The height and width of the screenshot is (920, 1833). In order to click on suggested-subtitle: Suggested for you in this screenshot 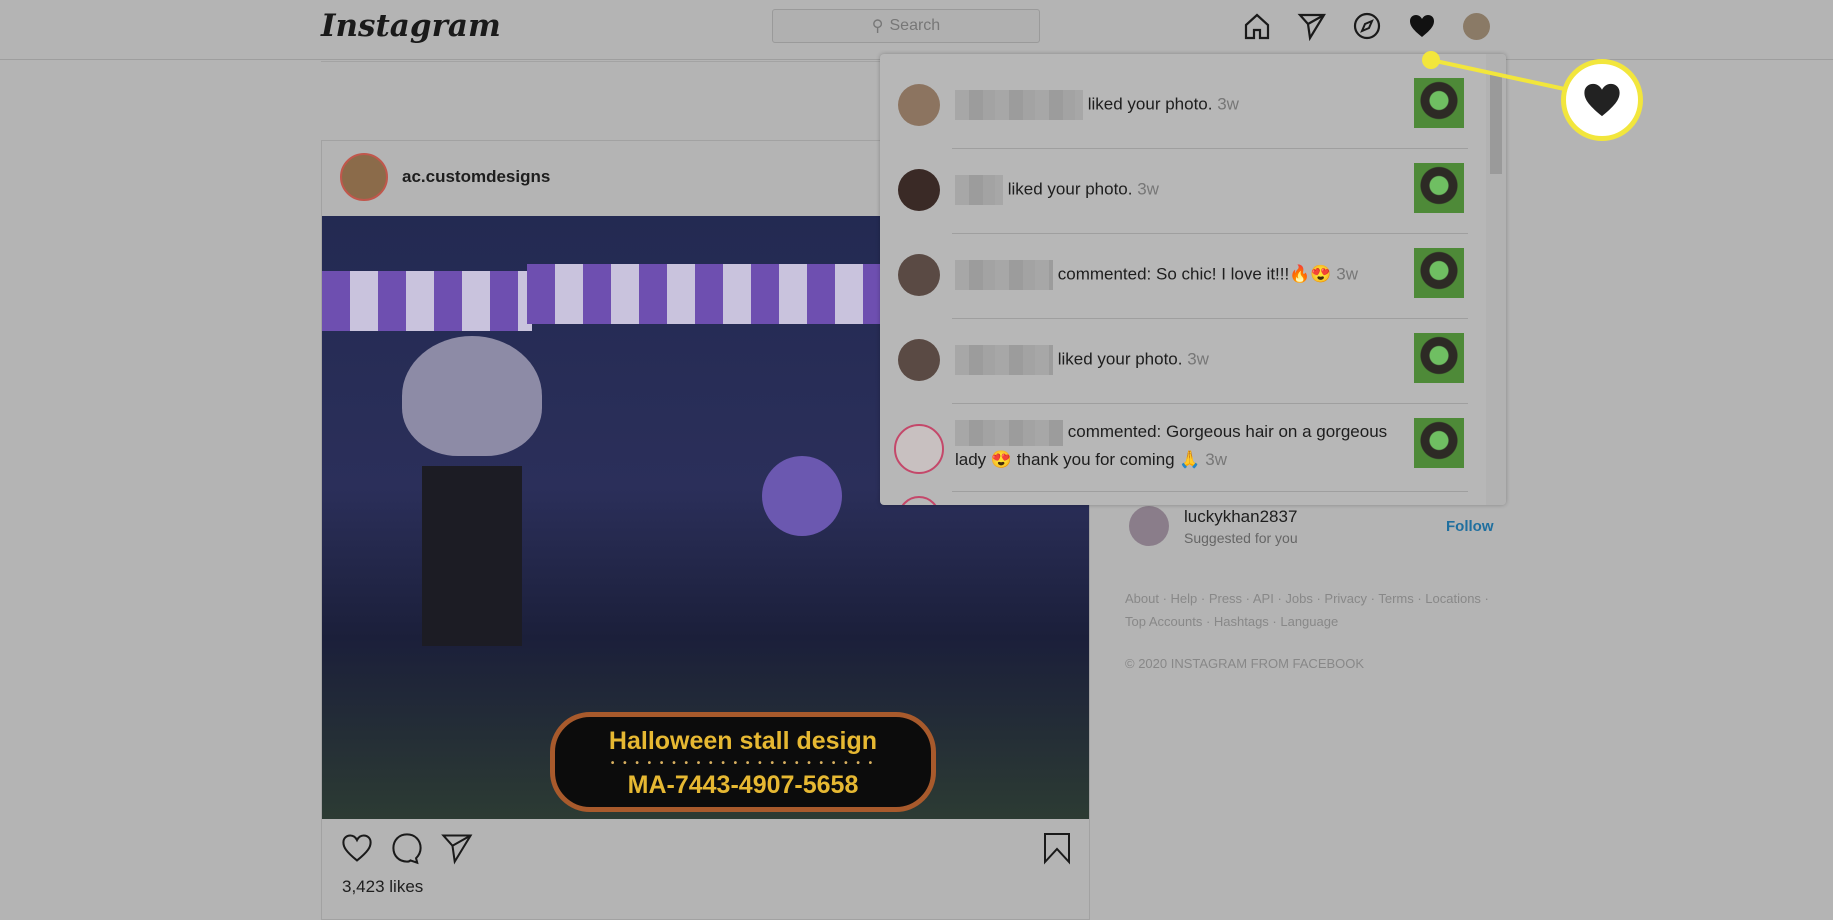, I will do `click(1241, 538)`.